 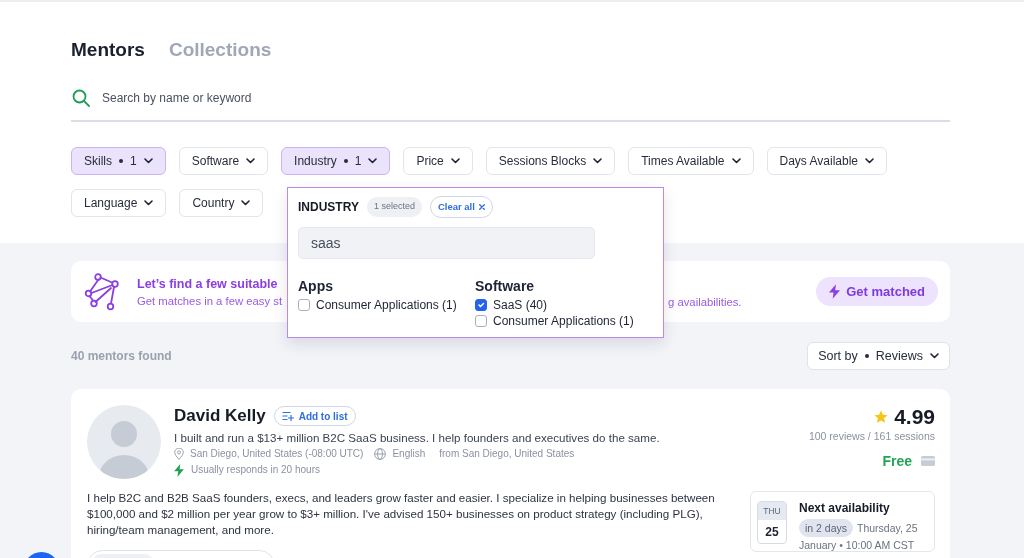 I want to click on star-icon, so click(x=881, y=417).